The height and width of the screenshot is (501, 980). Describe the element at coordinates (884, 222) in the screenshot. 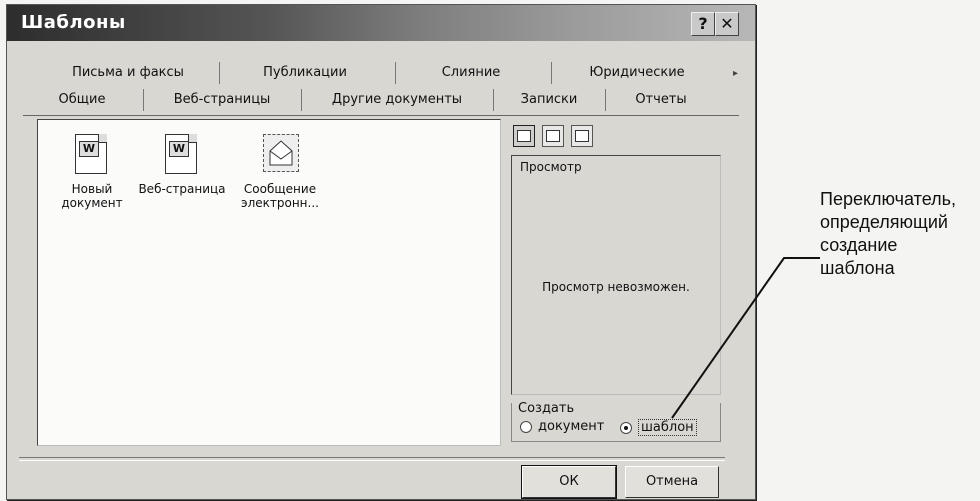

I see `callout-line-2: определяющий` at that location.